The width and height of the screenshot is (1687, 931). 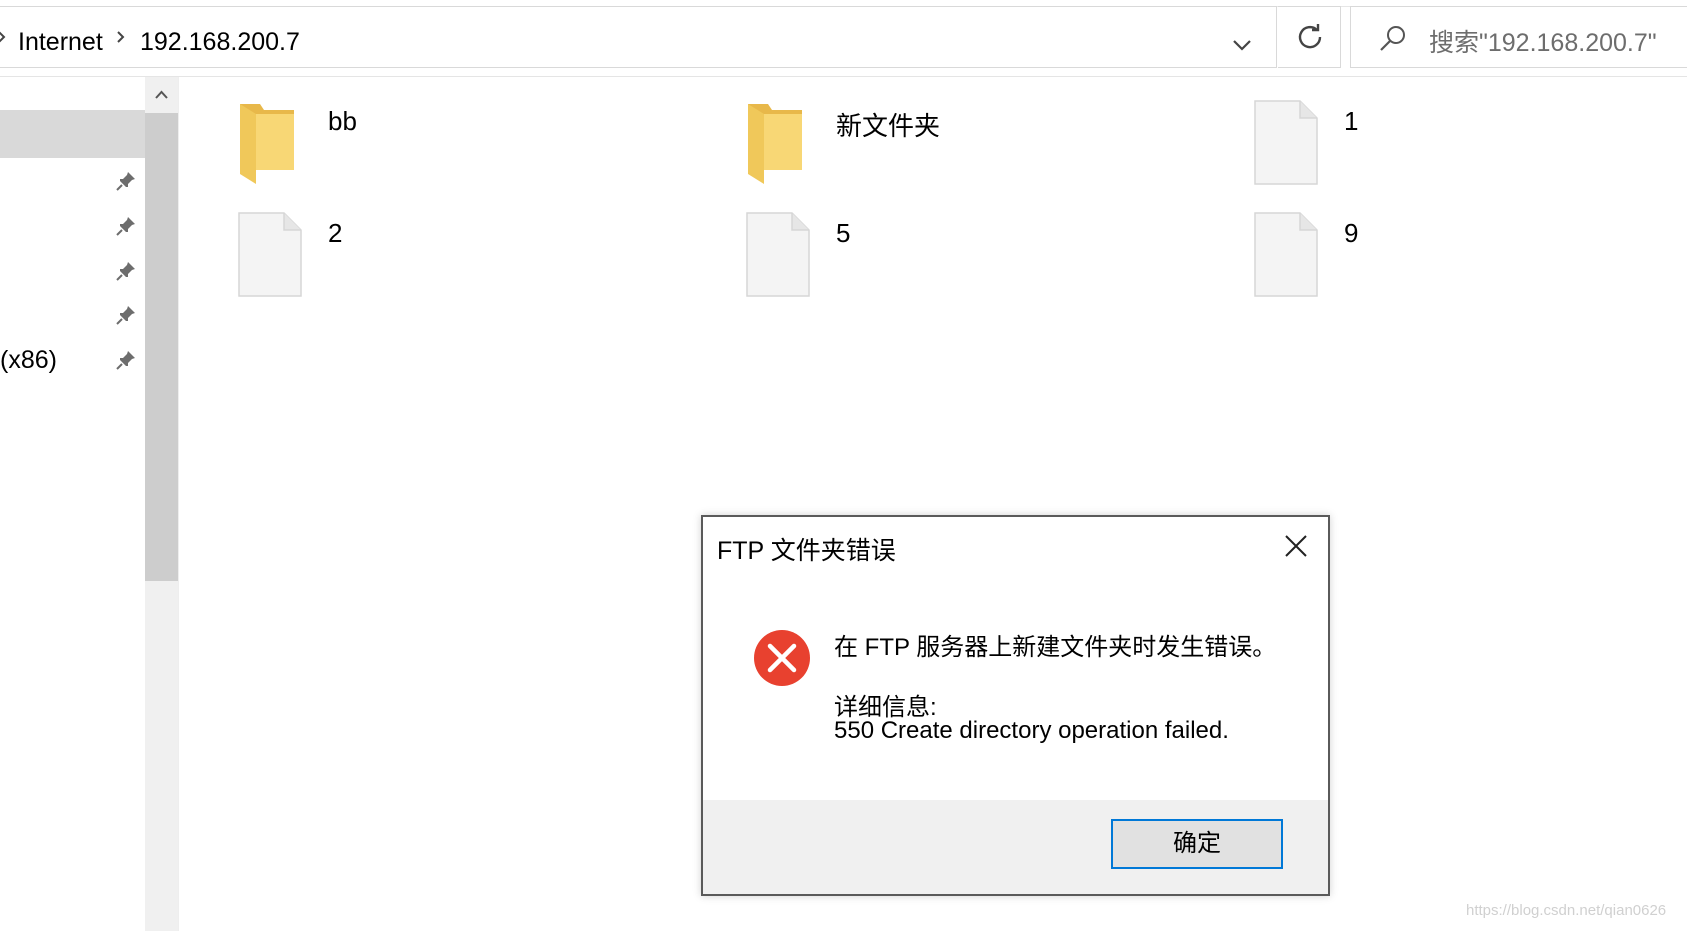 What do you see at coordinates (782, 658) in the screenshot?
I see `error-icon` at bounding box center [782, 658].